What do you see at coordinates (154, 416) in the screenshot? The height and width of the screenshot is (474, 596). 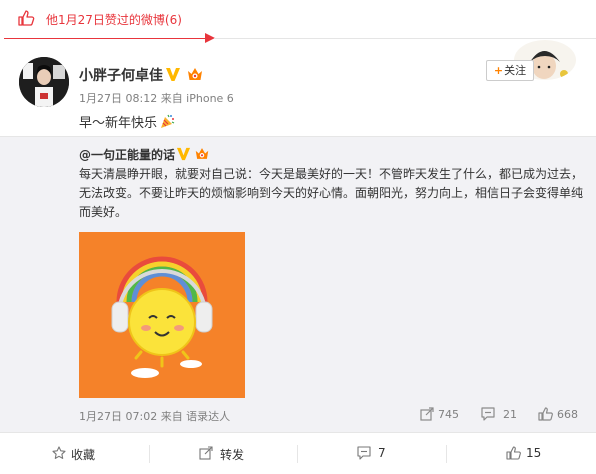 I see `repost-time: 1月27日 07:02 来自 语录达人` at bounding box center [154, 416].